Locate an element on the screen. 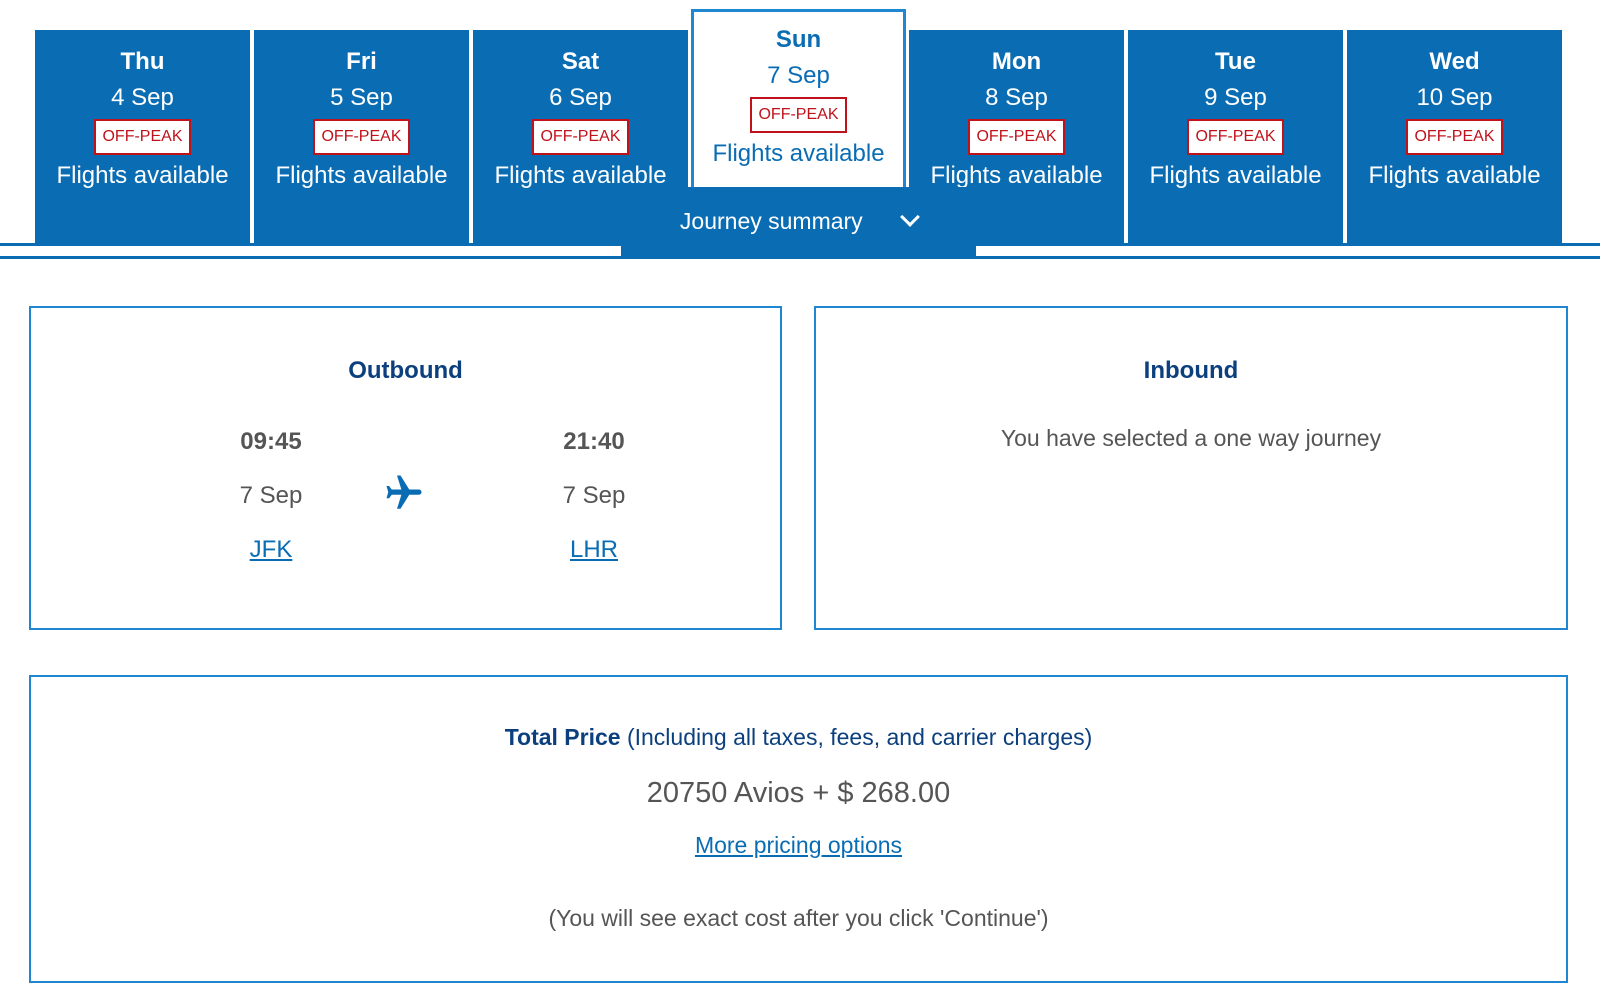 The height and width of the screenshot is (1004, 1600). day-date: 5 Sep is located at coordinates (361, 97).